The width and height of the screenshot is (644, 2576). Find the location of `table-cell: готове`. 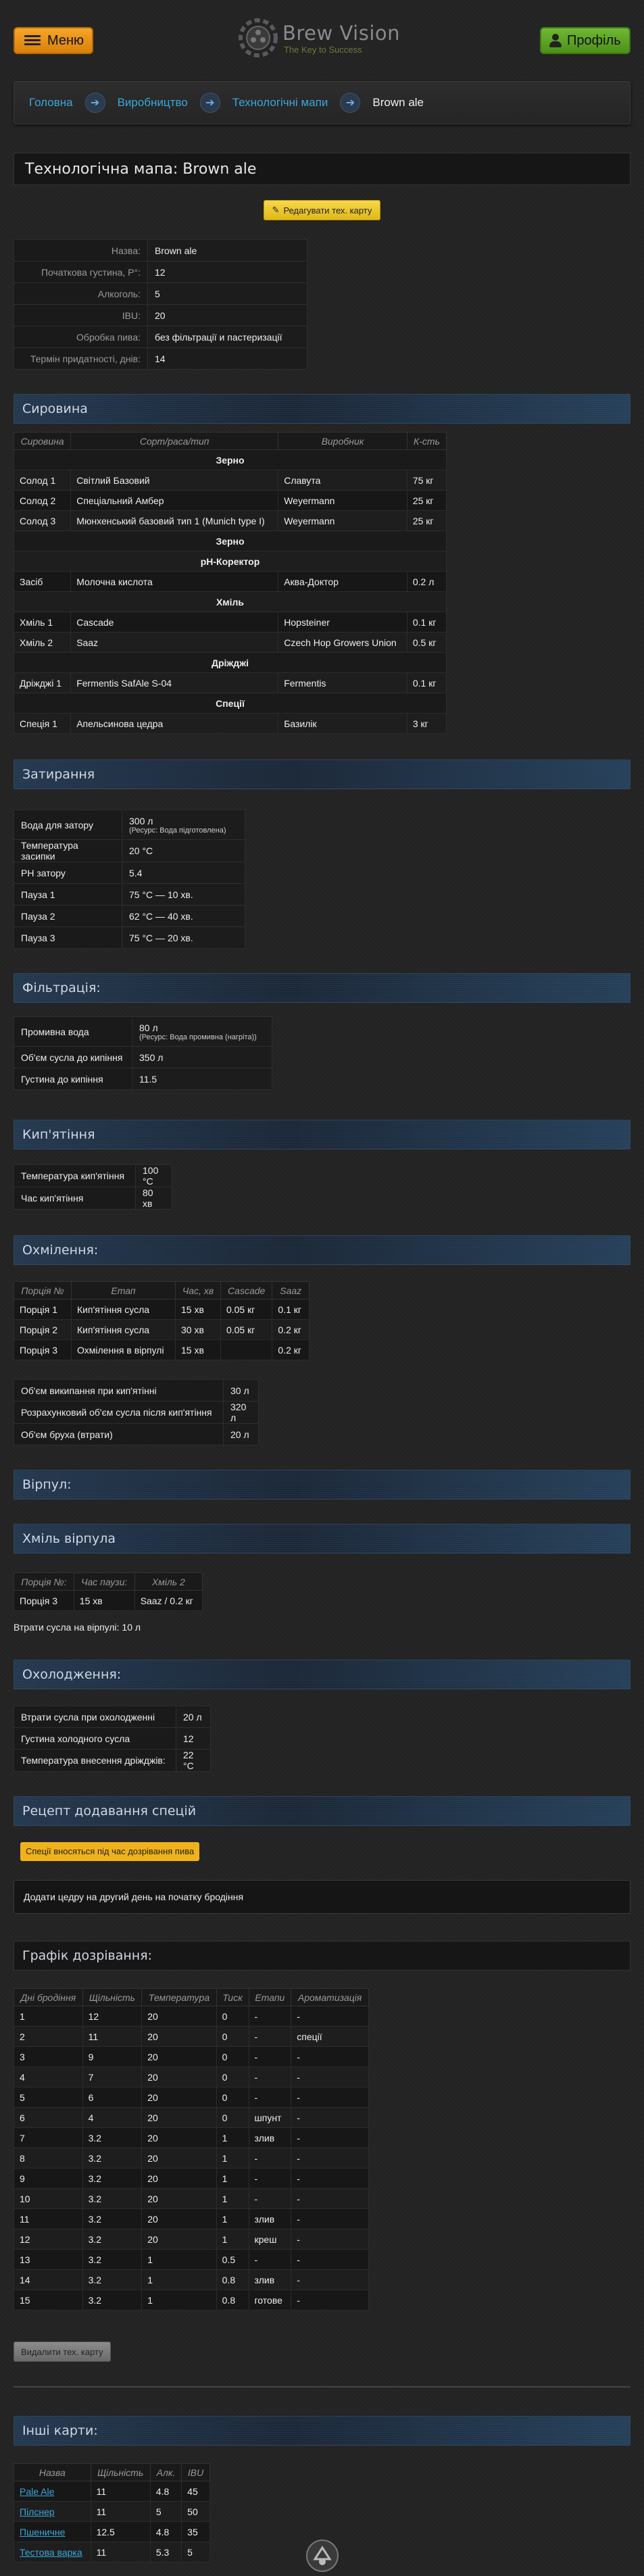

table-cell: готове is located at coordinates (270, 2299).